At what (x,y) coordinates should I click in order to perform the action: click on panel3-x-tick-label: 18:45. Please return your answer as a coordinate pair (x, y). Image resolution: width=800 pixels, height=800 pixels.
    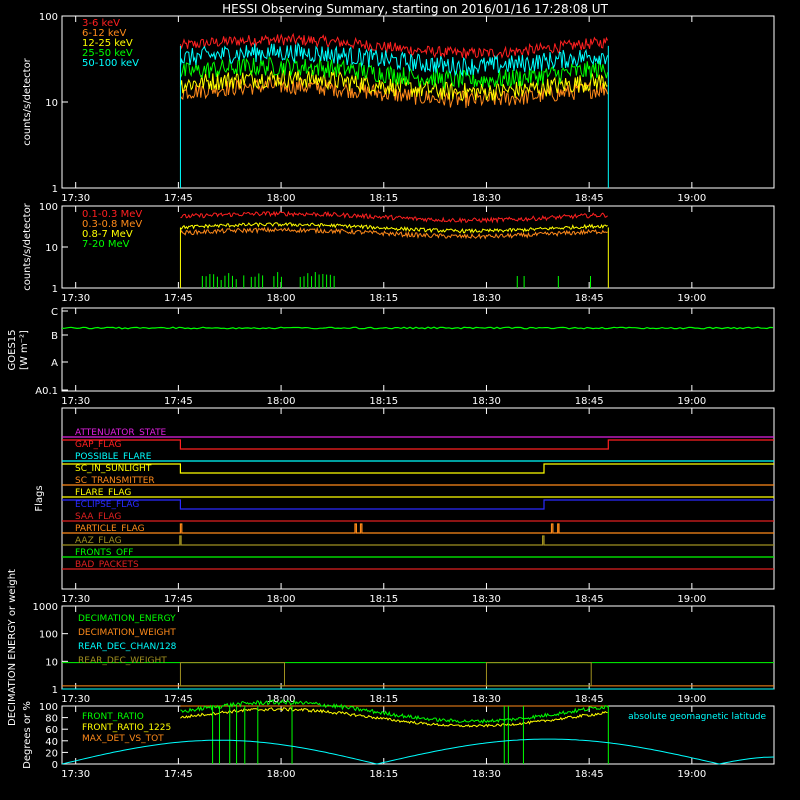
    Looking at the image, I should click on (589, 401).